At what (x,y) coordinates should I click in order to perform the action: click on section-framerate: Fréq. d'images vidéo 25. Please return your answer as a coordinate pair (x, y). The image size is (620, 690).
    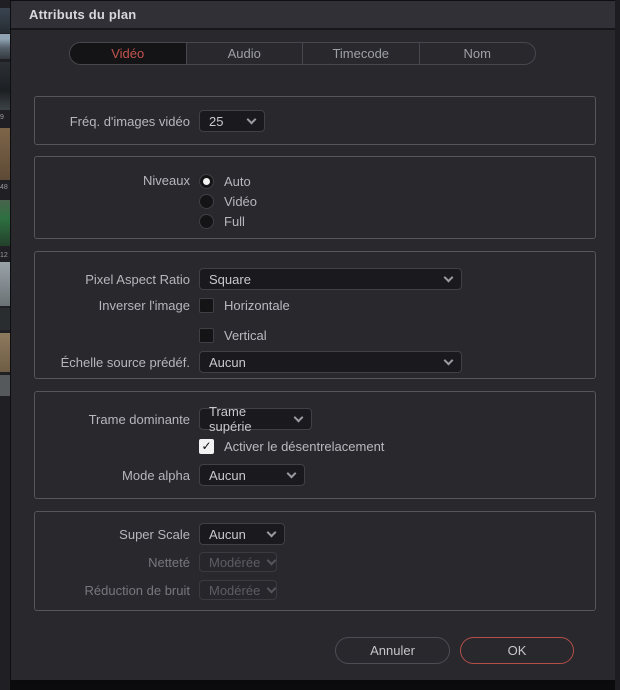
    Looking at the image, I should click on (315, 120).